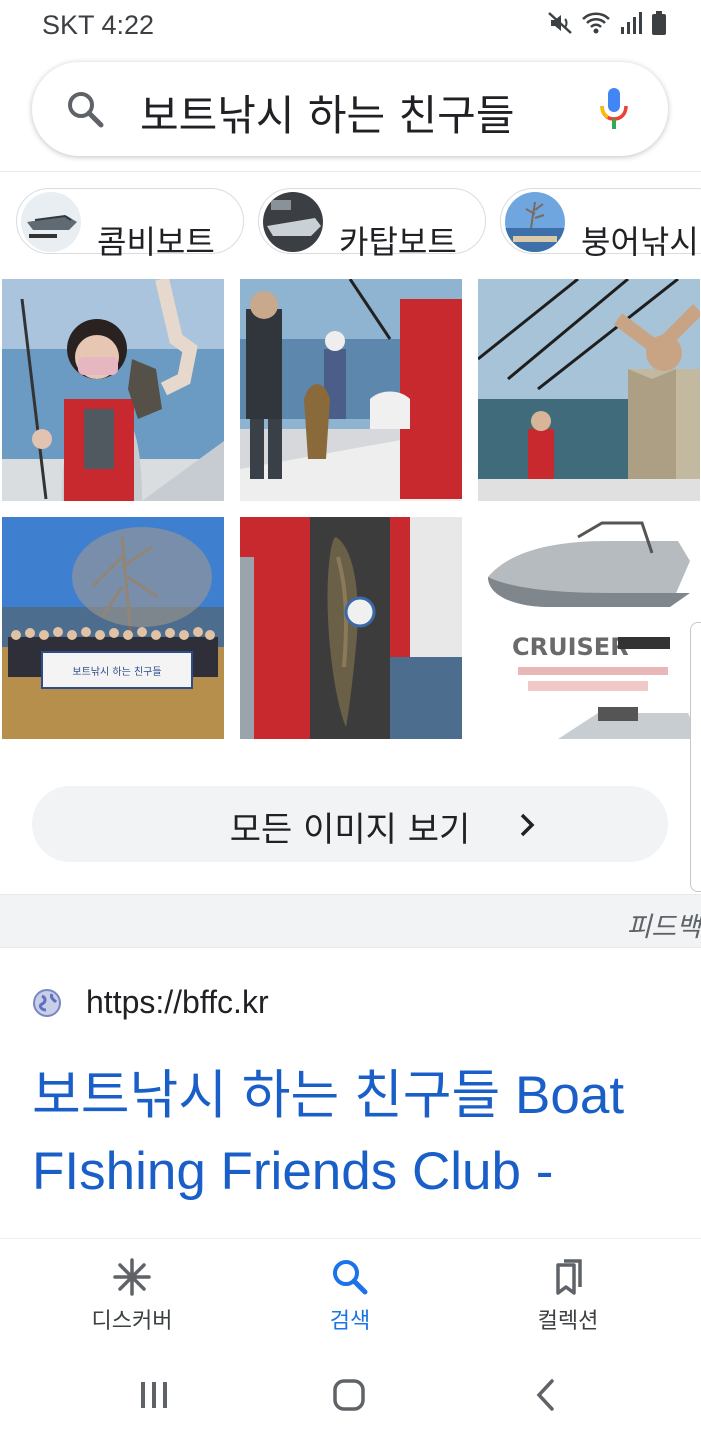 This screenshot has height=1440, width=701. I want to click on search-box: 보트낚시 하는 친구들, so click(350, 109).